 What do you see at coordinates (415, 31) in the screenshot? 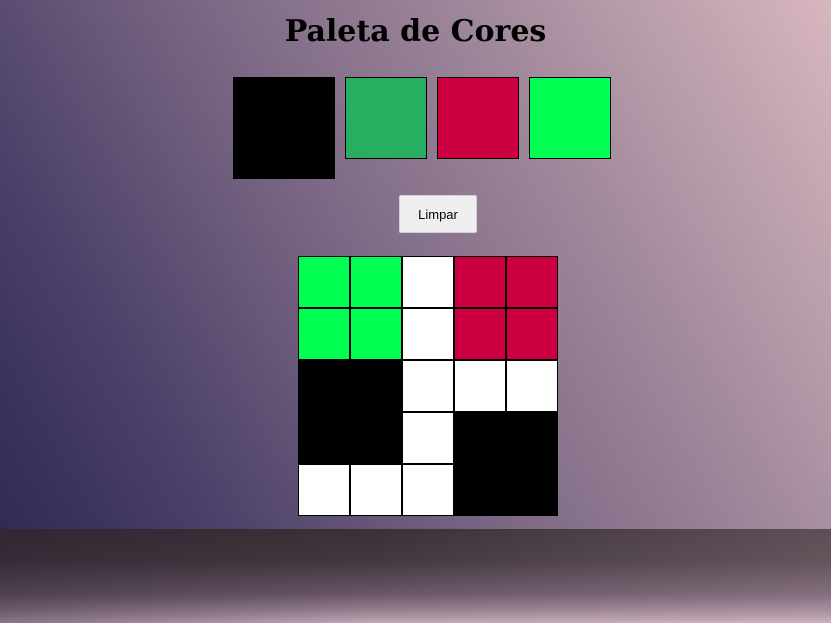
I see `page-title: Paleta de Cores` at bounding box center [415, 31].